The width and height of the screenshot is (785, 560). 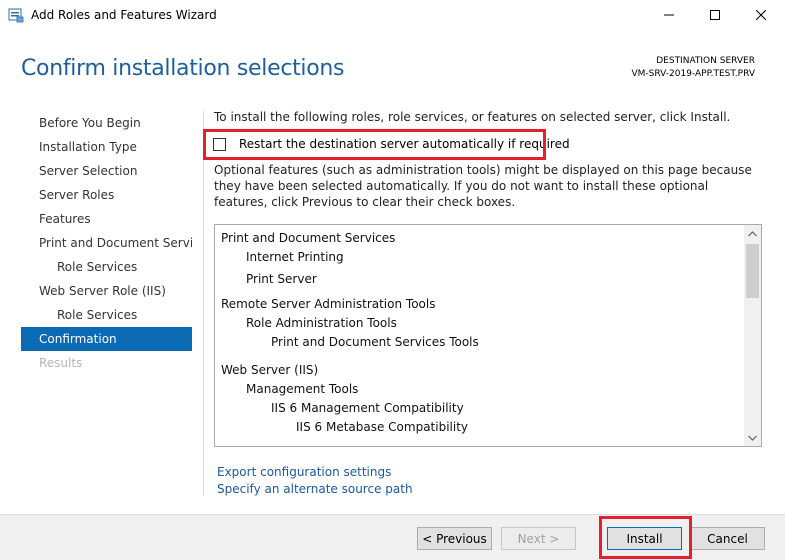 I want to click on list-item: Internet Printing, so click(x=295, y=257).